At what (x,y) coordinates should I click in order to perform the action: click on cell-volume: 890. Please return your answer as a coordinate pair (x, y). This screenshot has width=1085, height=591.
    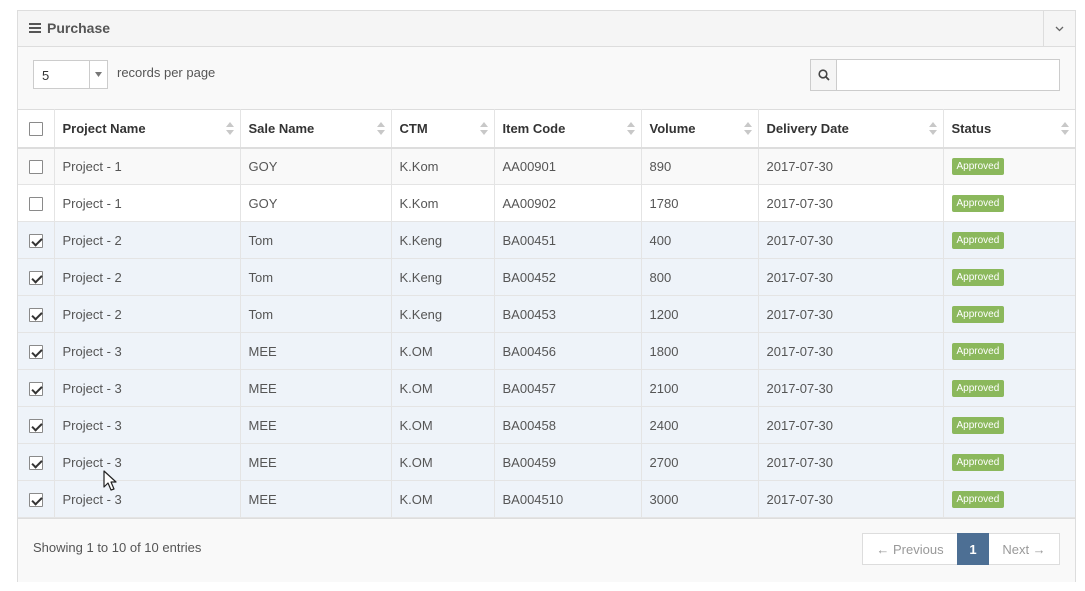
    Looking at the image, I should click on (700, 166).